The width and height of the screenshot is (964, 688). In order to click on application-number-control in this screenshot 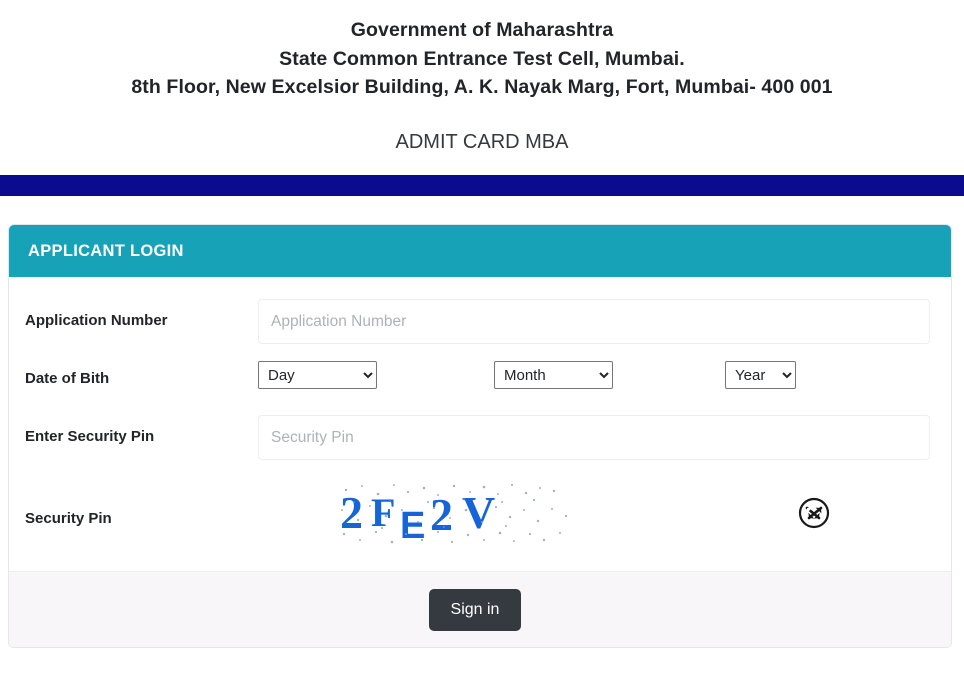, I will do `click(596, 321)`.